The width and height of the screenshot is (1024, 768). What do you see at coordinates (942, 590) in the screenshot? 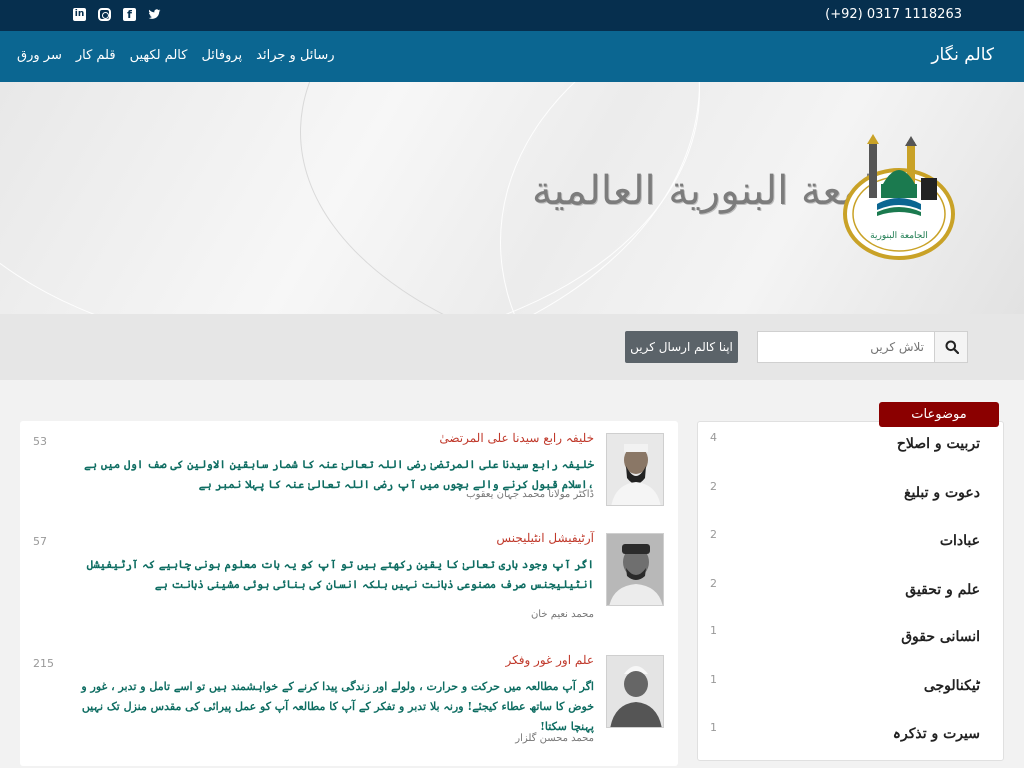
I see `topic-label: علم و تحقیق` at bounding box center [942, 590].